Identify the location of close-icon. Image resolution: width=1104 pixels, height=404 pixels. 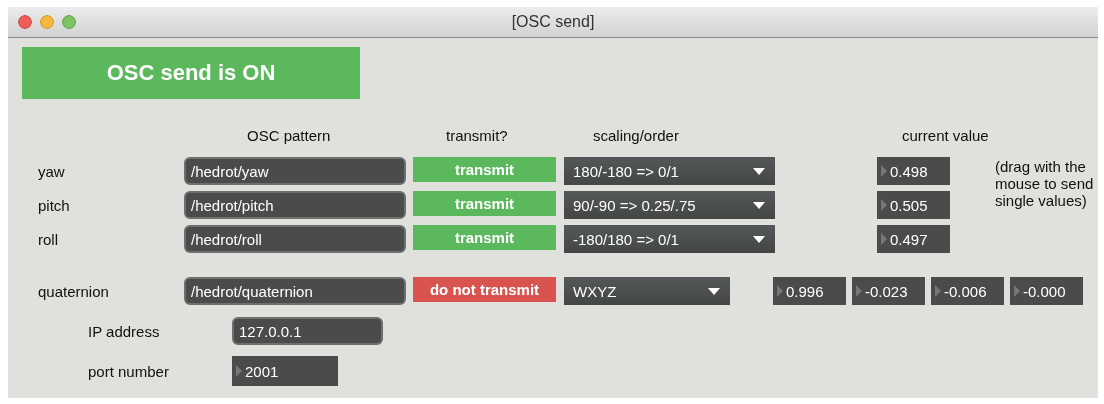
(25, 22).